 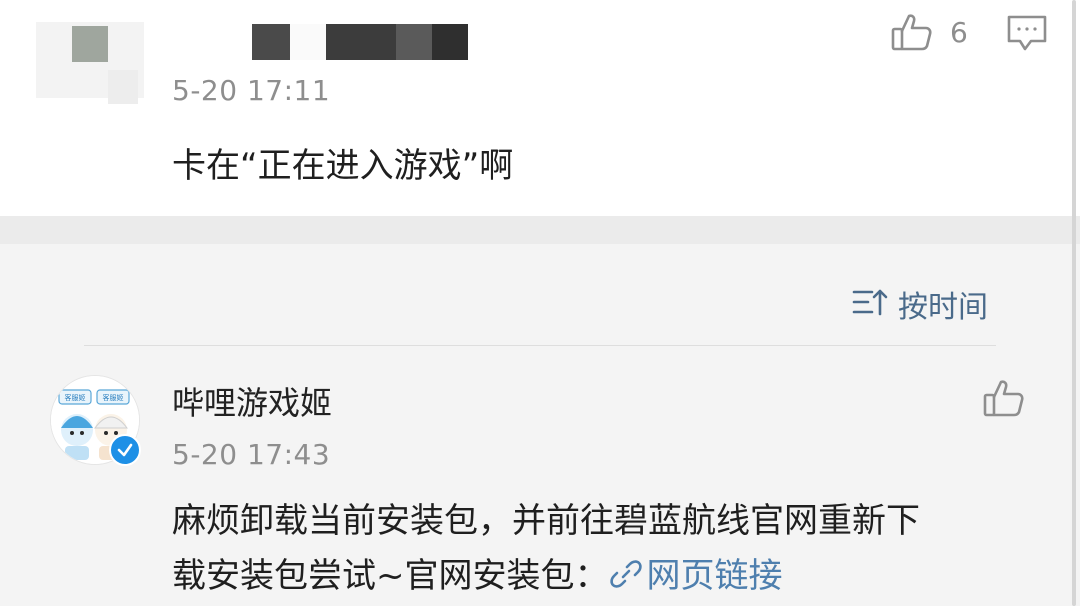 I want to click on reply-like-button, so click(x=1004, y=398).